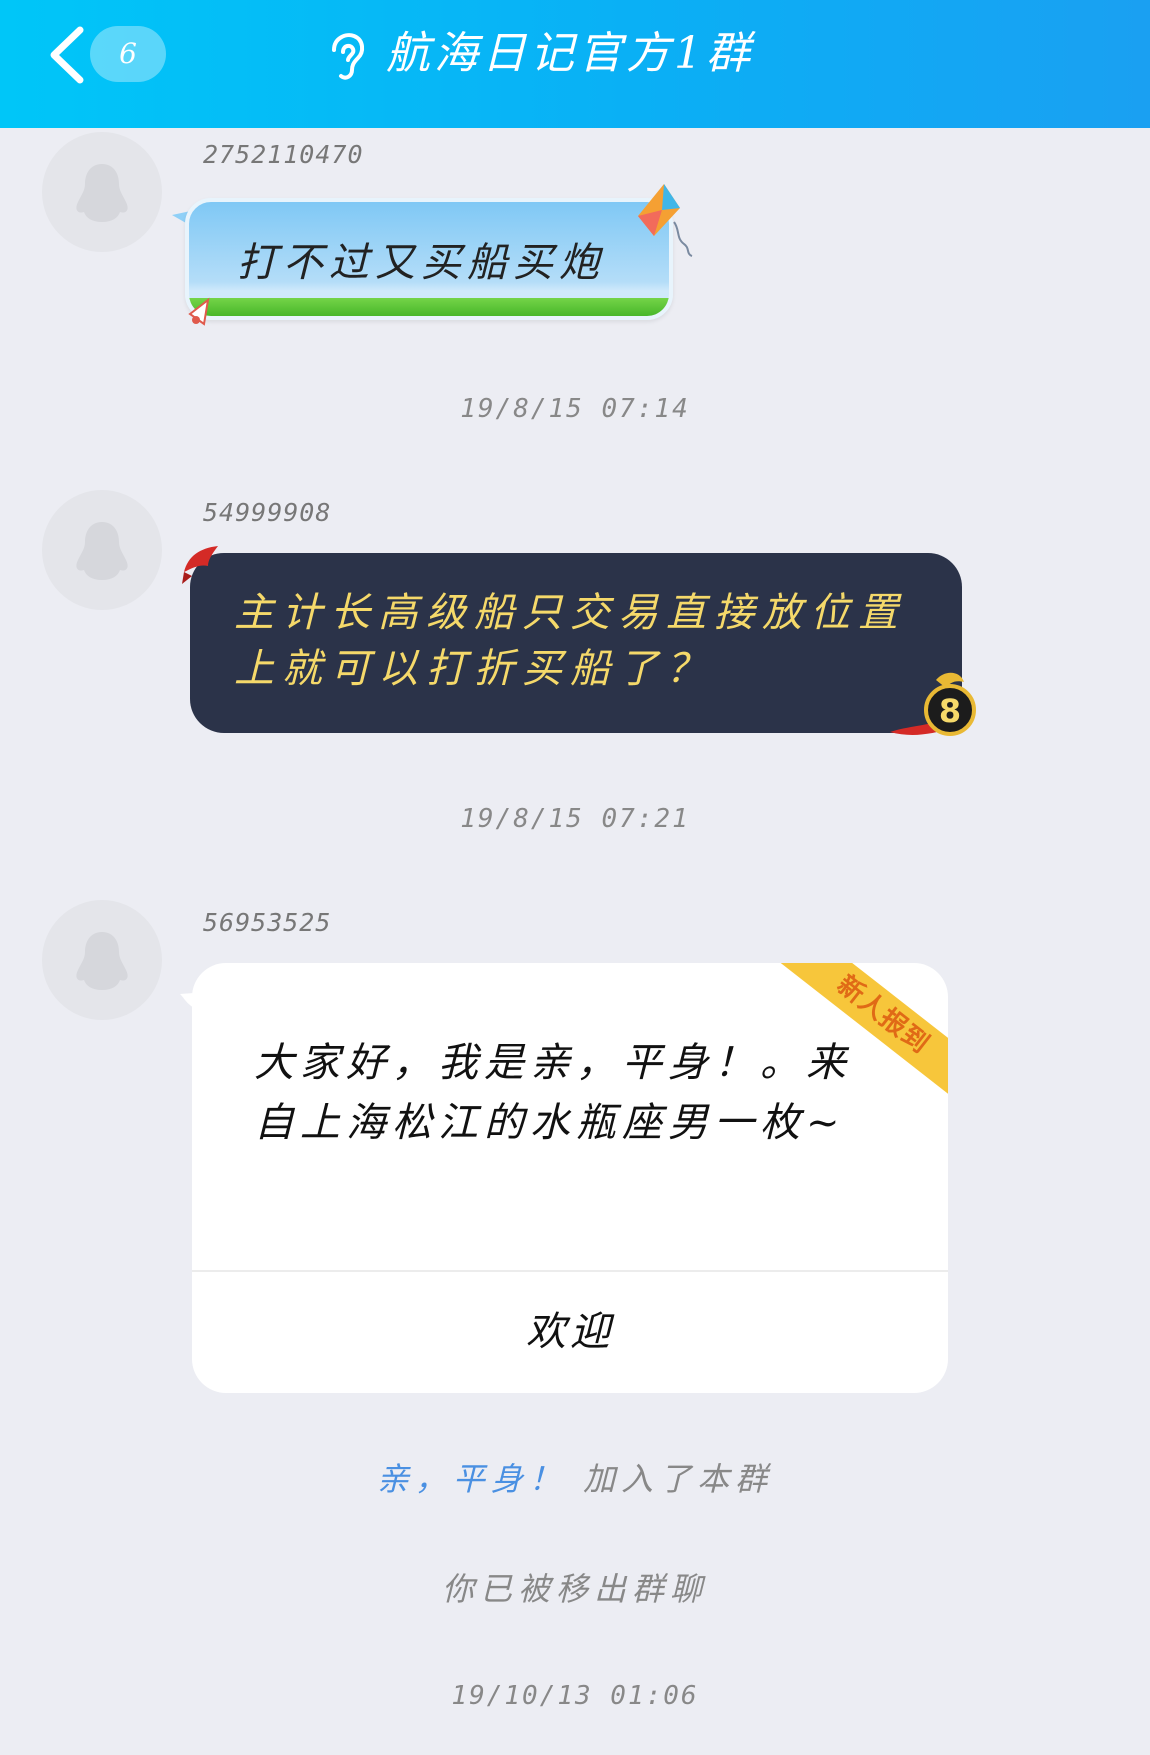 The height and width of the screenshot is (1755, 1150). What do you see at coordinates (199, 311) in the screenshot?
I see `paper-plane-icon` at bounding box center [199, 311].